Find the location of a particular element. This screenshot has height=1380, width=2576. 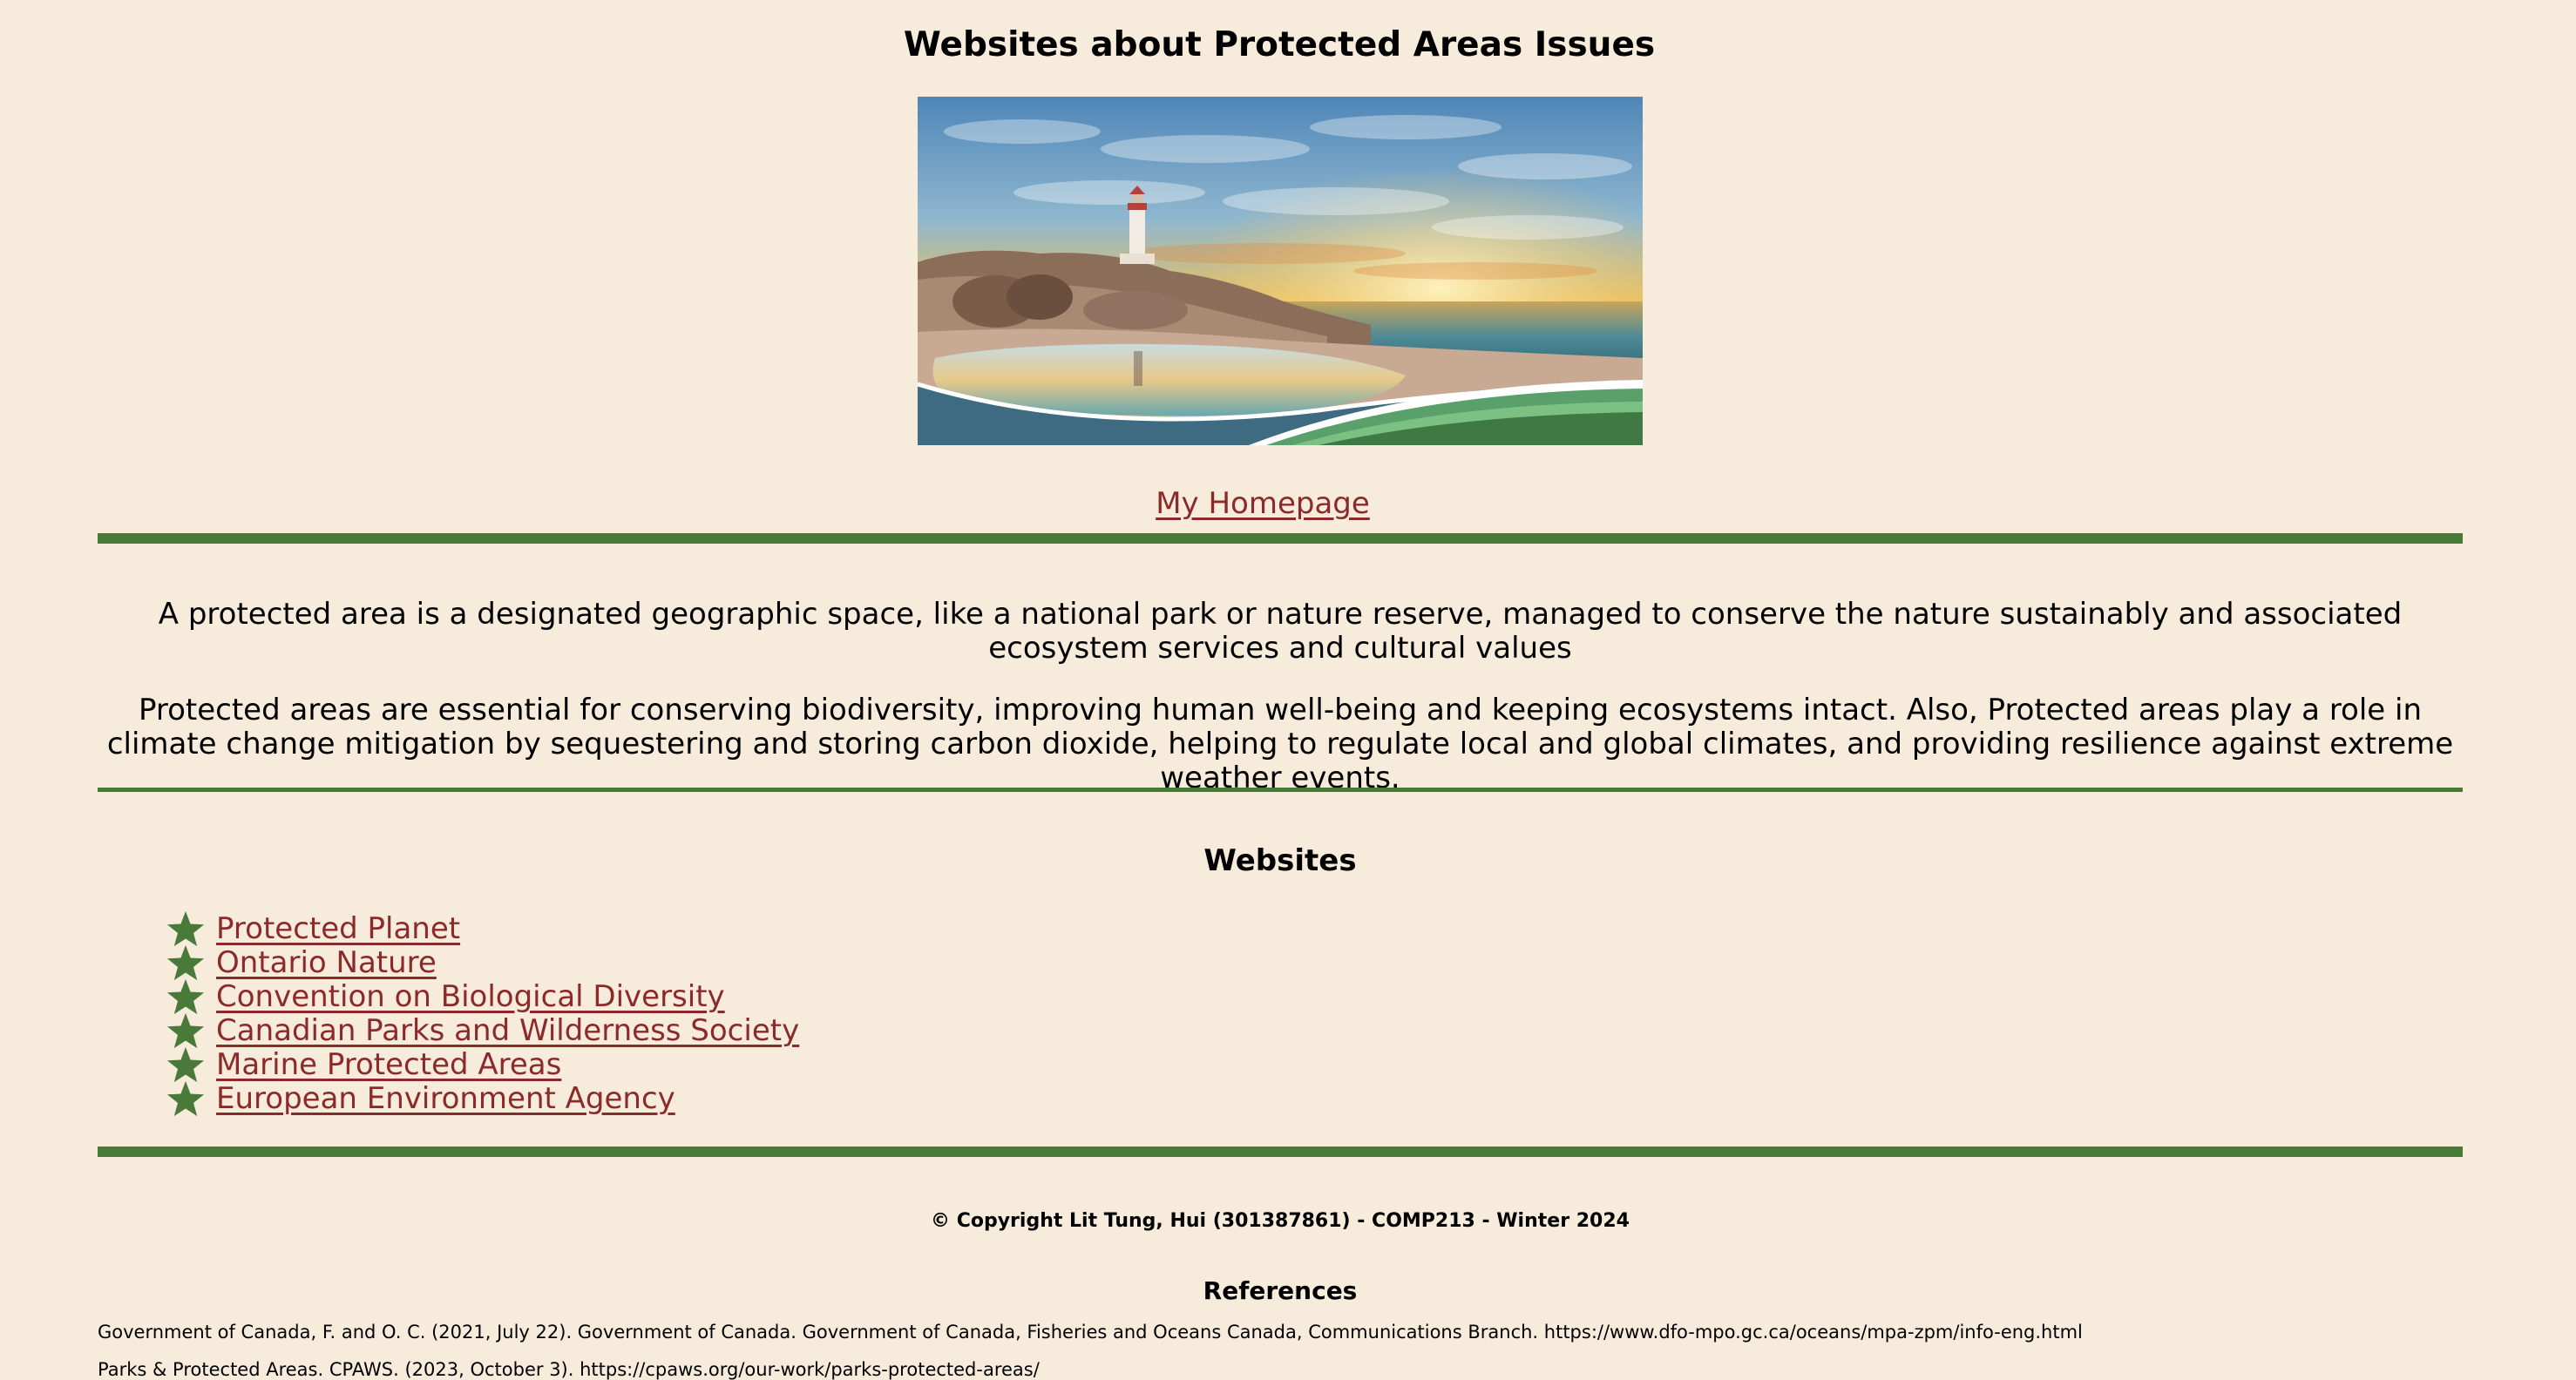

list-item: Marine Protected Areas is located at coordinates (483, 1064).